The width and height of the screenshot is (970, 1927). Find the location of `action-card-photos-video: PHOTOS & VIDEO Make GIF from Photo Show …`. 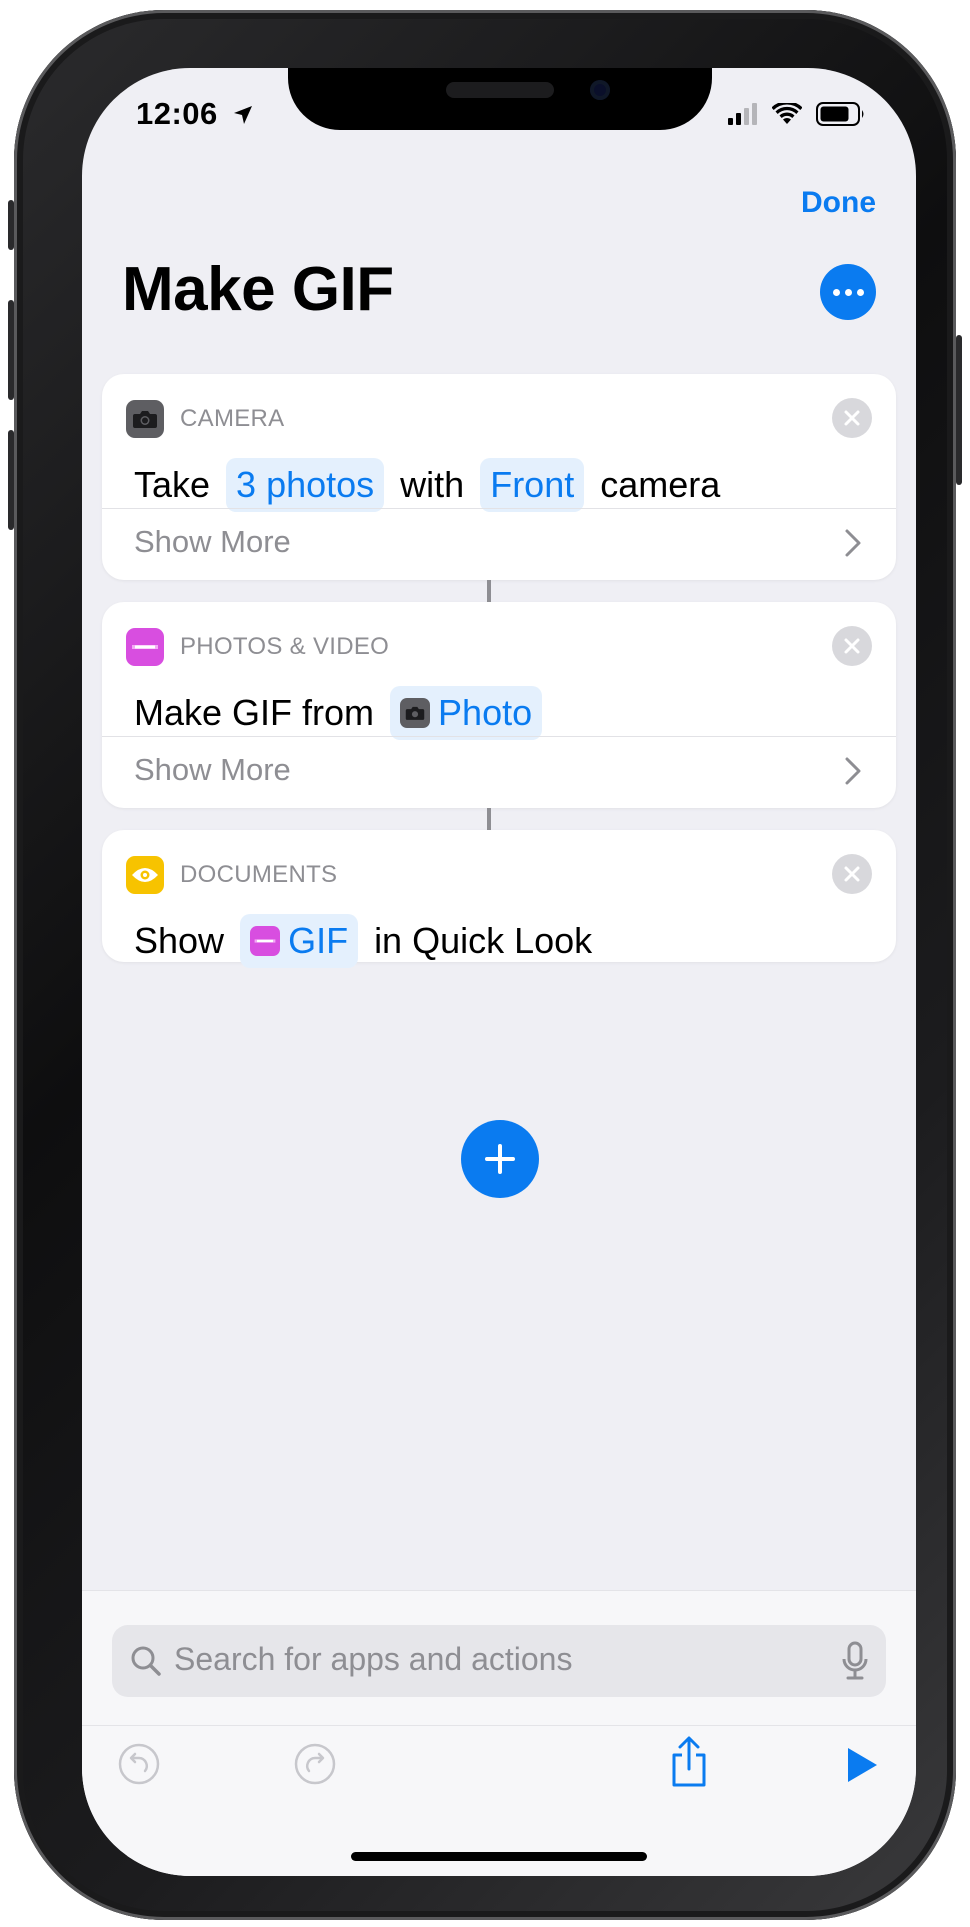

action-card-photos-video: PHOTOS & VIDEO Make GIF from Photo Show … is located at coordinates (499, 705).